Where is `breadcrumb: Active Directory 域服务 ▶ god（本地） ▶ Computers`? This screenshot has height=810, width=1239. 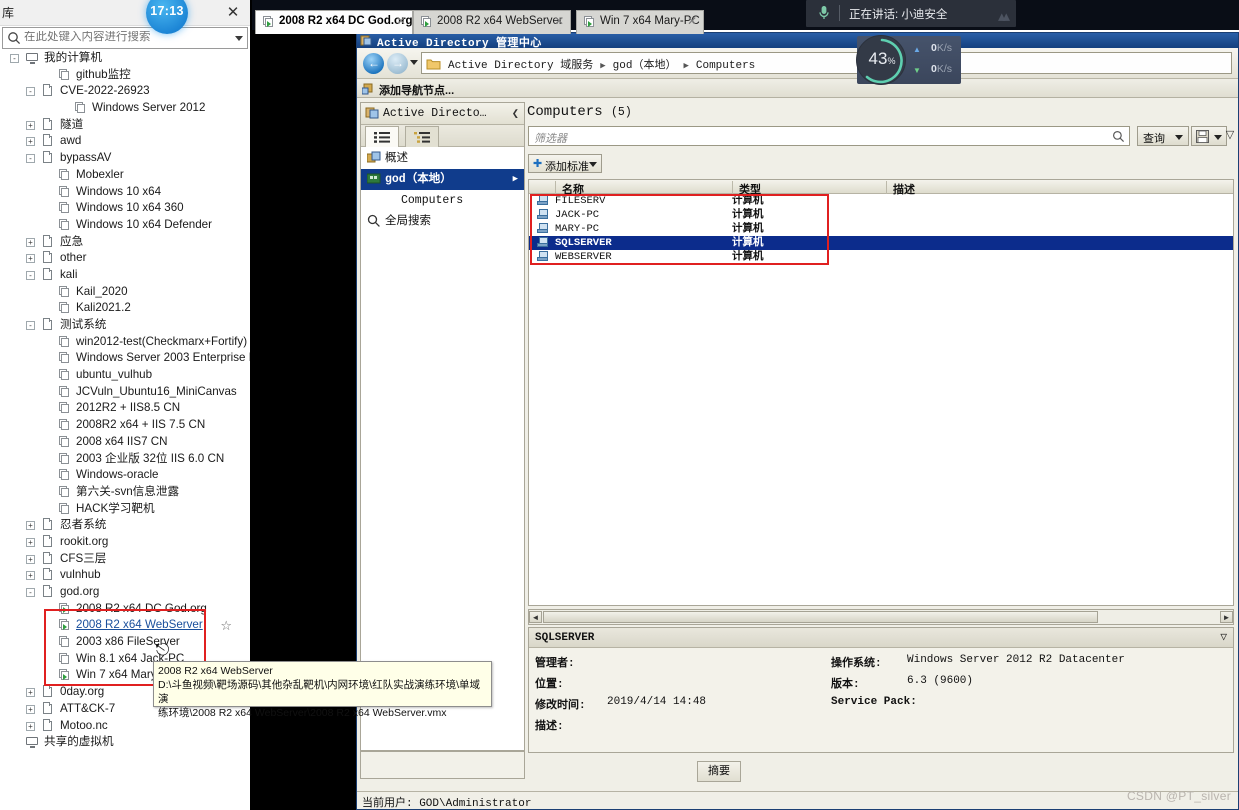 breadcrumb: Active Directory 域服务 ▶ god（本地） ▶ Computers is located at coordinates (826, 63).